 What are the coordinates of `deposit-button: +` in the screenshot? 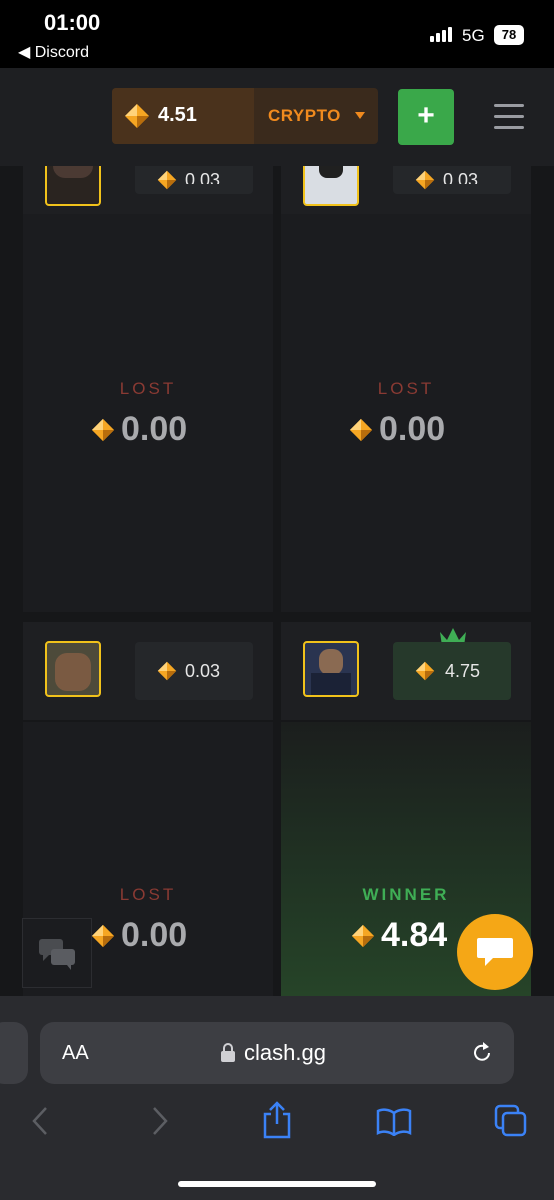 It's located at (426, 117).